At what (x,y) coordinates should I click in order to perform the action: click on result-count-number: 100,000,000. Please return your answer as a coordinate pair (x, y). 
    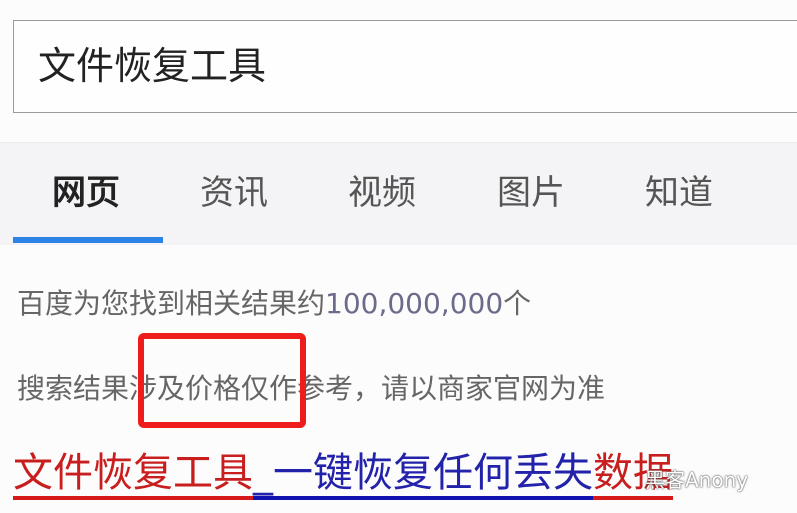
    Looking at the image, I should click on (414, 303).